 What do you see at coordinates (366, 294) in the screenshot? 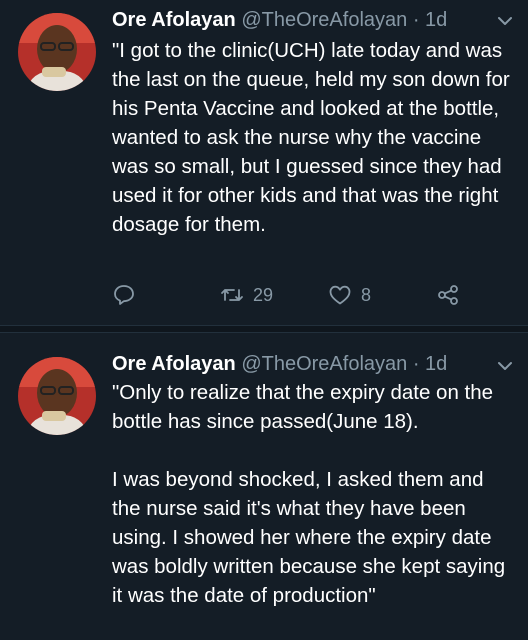
I see `like-count: 8` at bounding box center [366, 294].